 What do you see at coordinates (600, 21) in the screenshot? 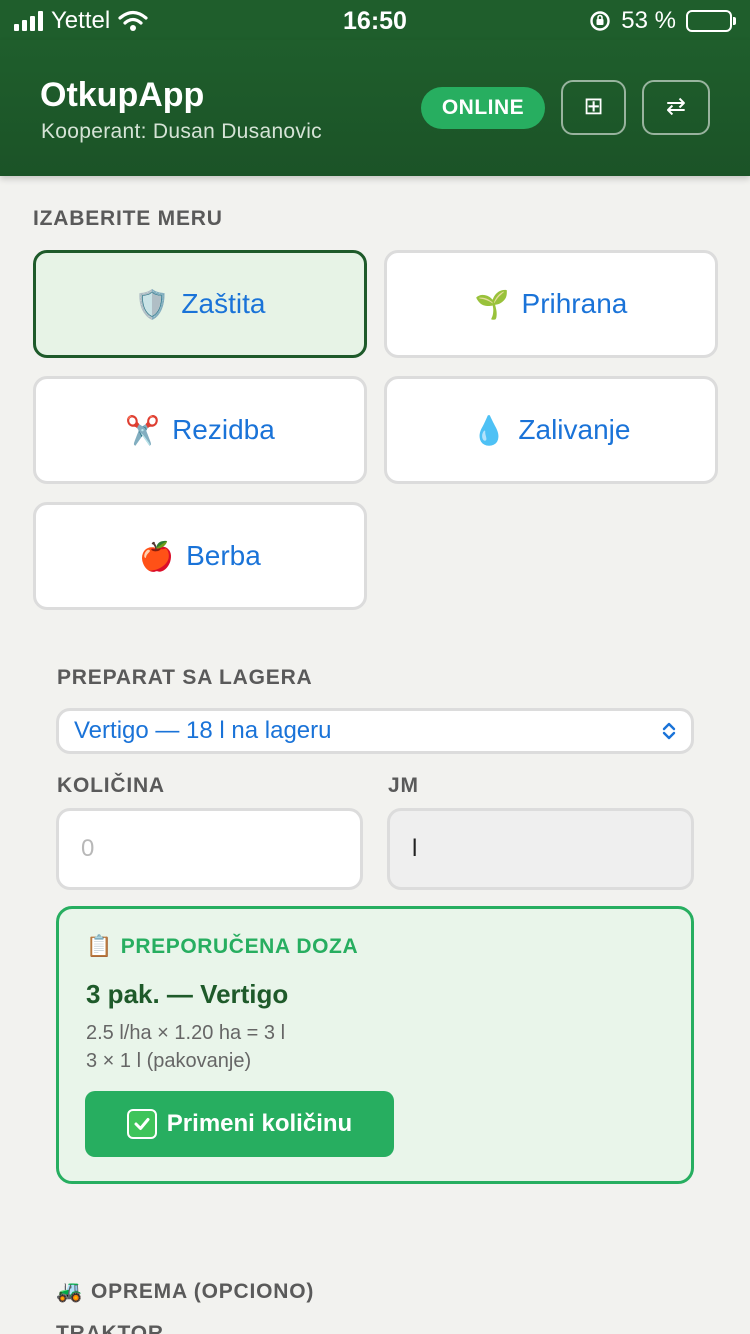
I see `orientation-lock-icon` at bounding box center [600, 21].